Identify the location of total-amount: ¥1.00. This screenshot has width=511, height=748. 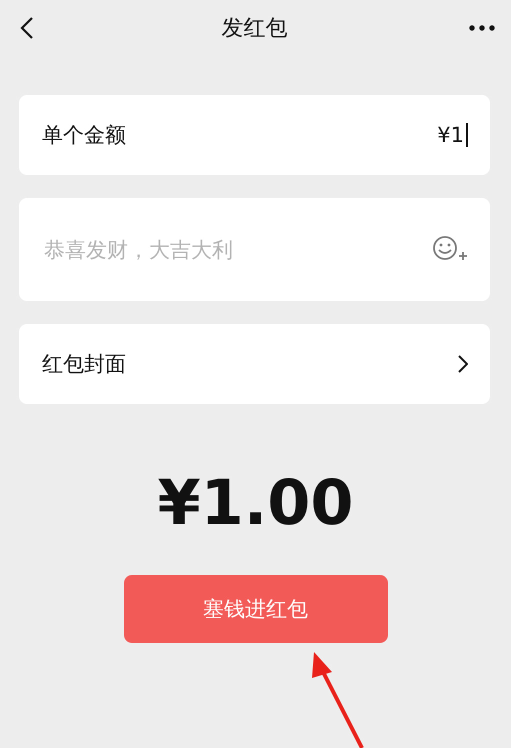
(255, 502).